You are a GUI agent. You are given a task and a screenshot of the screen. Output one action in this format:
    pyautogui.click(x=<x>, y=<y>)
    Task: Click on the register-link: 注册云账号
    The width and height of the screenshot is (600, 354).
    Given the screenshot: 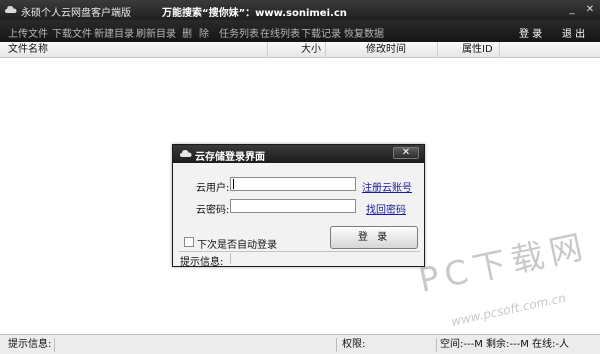 What is the action you would take?
    pyautogui.click(x=387, y=186)
    